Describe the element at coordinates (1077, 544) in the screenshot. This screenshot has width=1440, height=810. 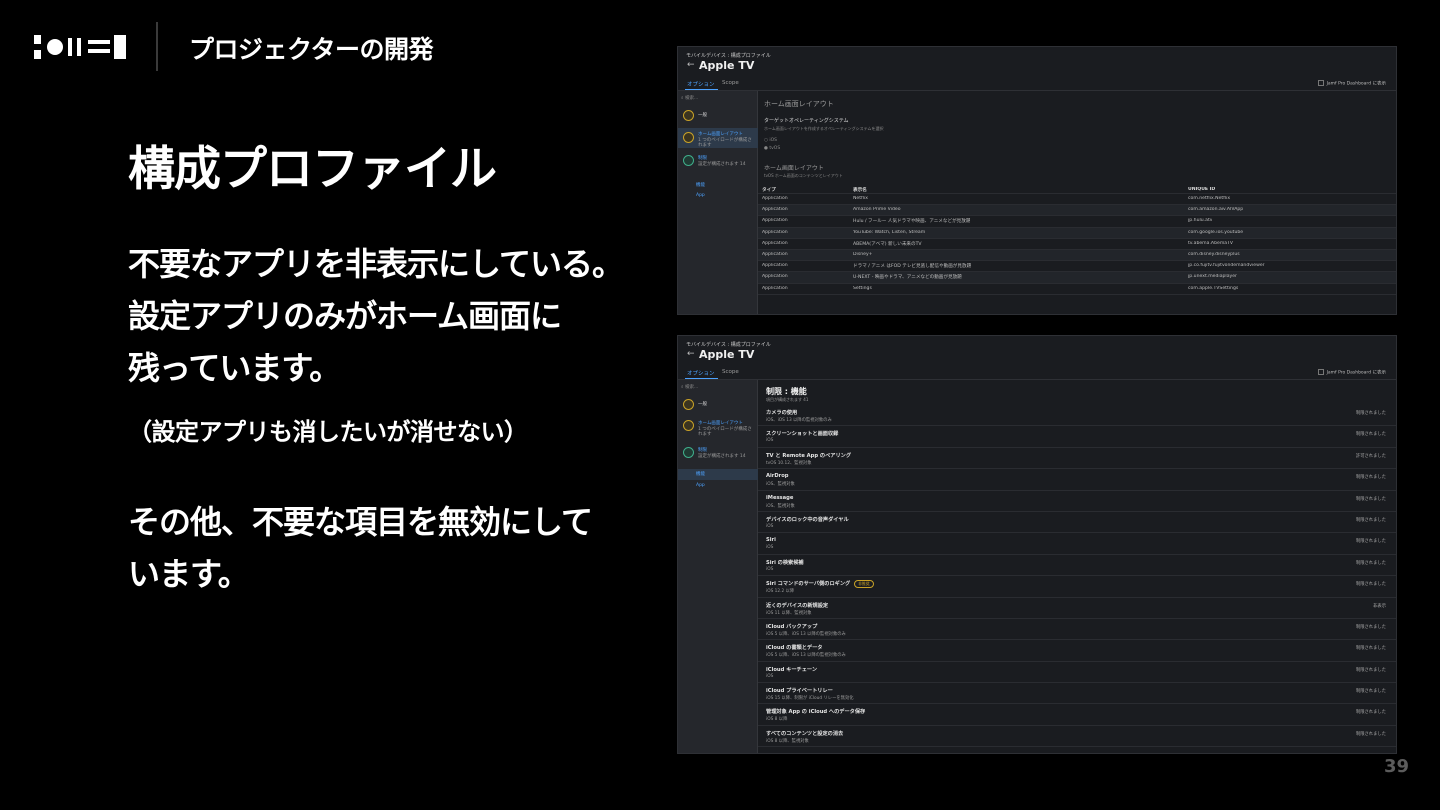
I see `list-item: Siri iOS 制限されました` at that location.